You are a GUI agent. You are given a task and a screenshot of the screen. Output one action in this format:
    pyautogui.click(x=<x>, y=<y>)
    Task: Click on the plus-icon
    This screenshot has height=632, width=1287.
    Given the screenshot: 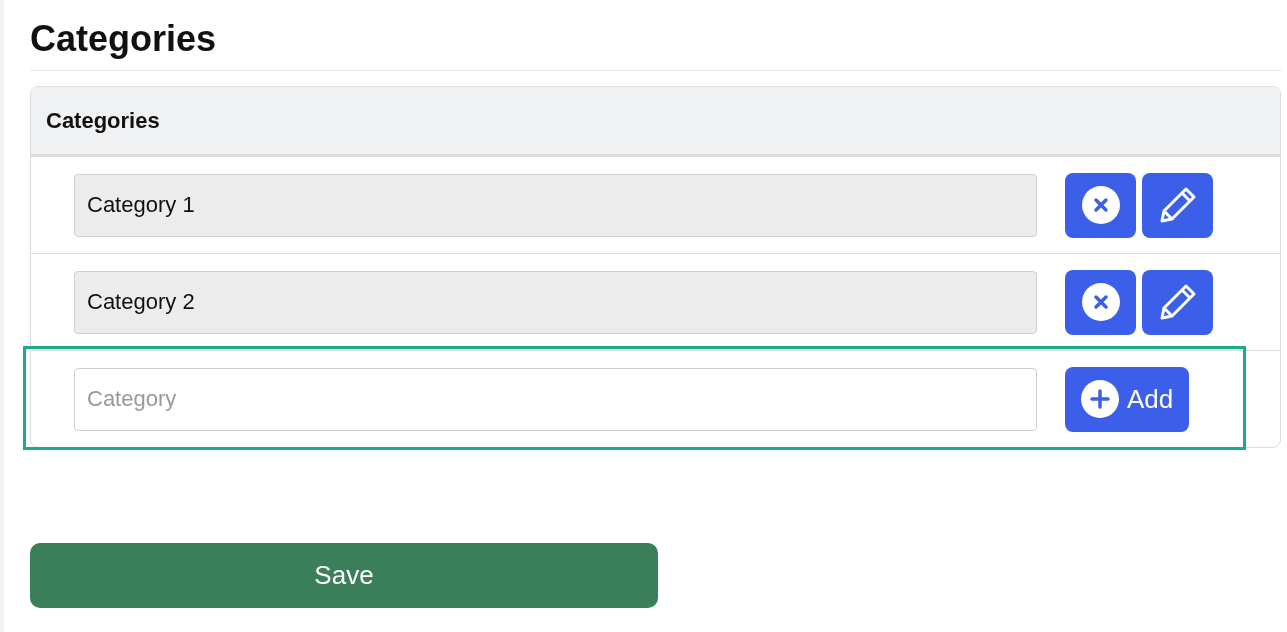 What is the action you would take?
    pyautogui.click(x=1100, y=399)
    